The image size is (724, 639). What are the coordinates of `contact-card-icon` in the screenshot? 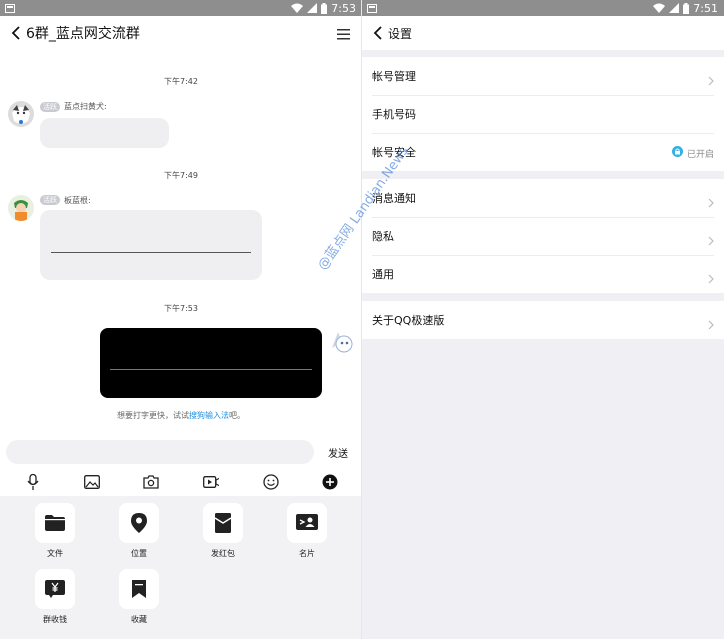 It's located at (307, 523).